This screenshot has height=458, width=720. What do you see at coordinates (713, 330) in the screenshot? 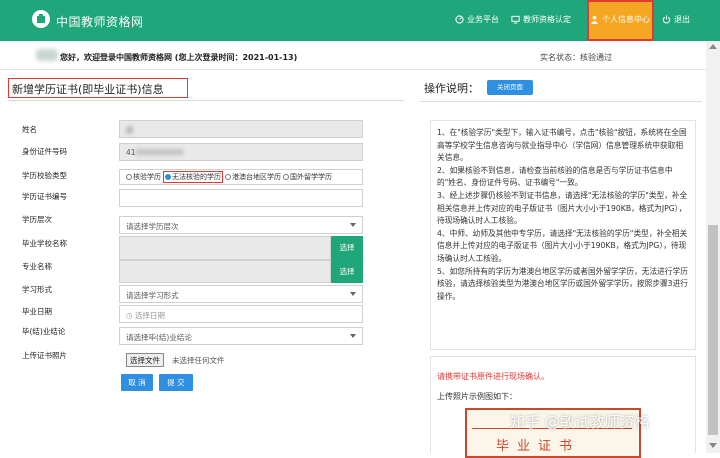
I see `scrollbar-thumb` at bounding box center [713, 330].